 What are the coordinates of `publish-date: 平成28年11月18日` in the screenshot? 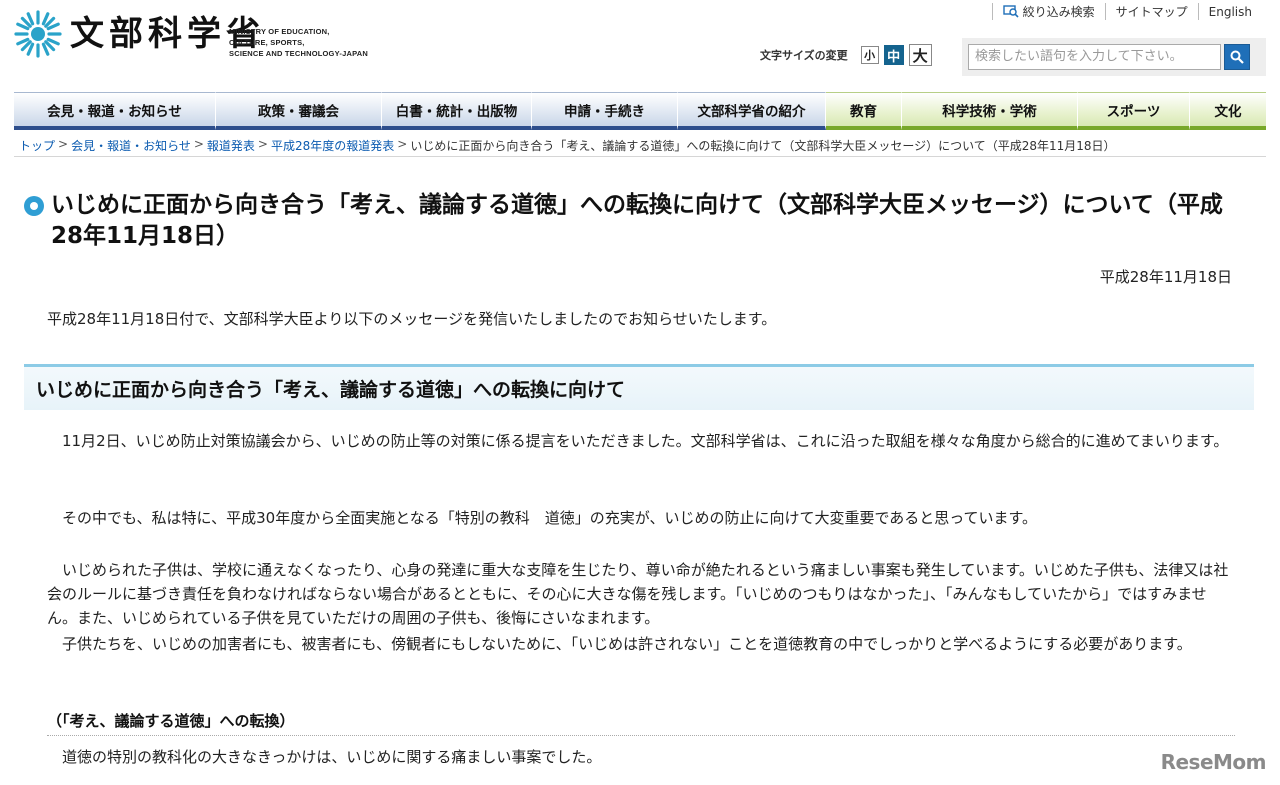 It's located at (1165, 277).